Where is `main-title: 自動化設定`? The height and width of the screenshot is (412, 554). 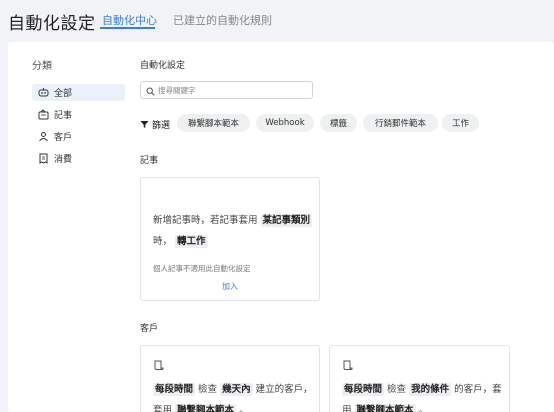 main-title: 自動化設定 is located at coordinates (163, 66).